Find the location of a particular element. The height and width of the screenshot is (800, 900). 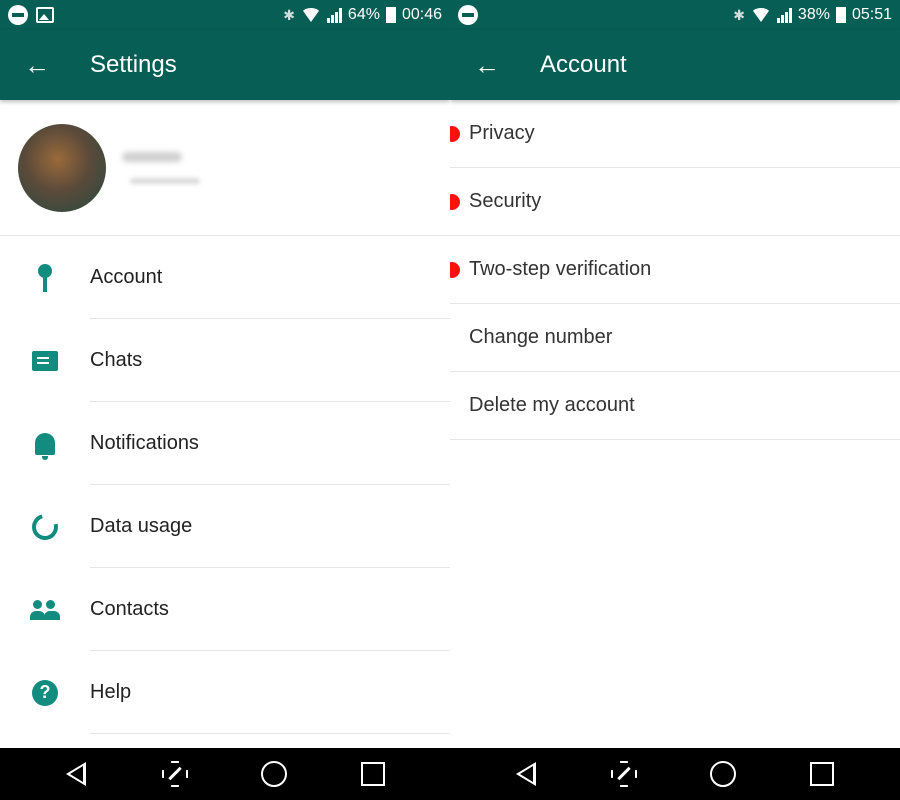

menu-item-help: ? Help is located at coordinates (225, 692).